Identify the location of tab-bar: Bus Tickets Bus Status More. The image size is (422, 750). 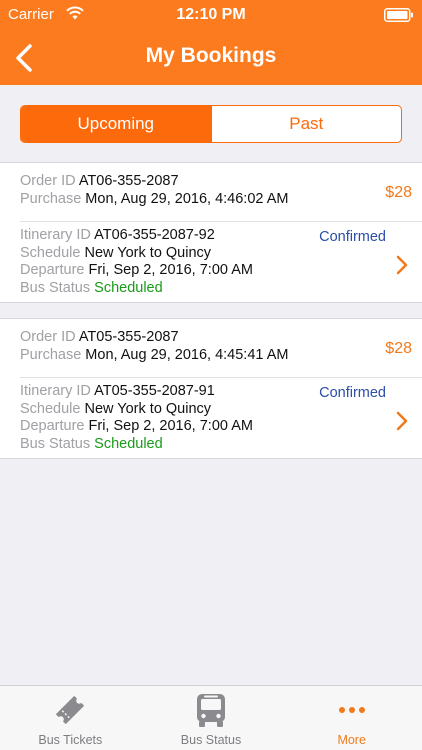
(211, 717).